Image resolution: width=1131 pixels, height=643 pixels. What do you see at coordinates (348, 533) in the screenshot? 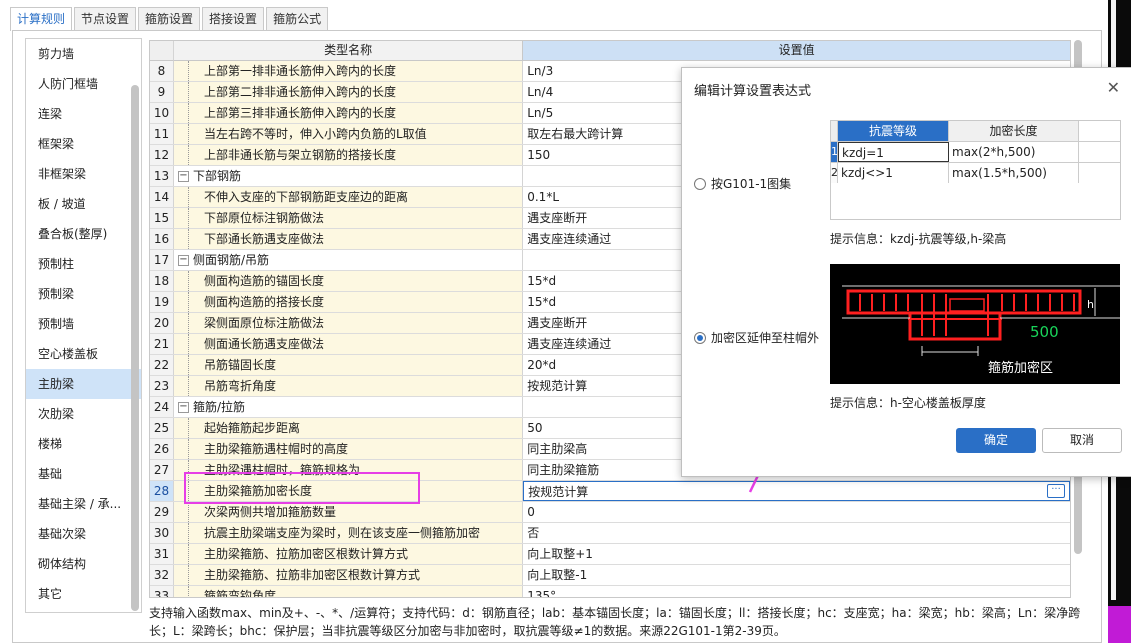
I see `setting-name-cell: 抗震主肋梁端支座为梁时，则在该支座一侧箍筋加密` at bounding box center [348, 533].